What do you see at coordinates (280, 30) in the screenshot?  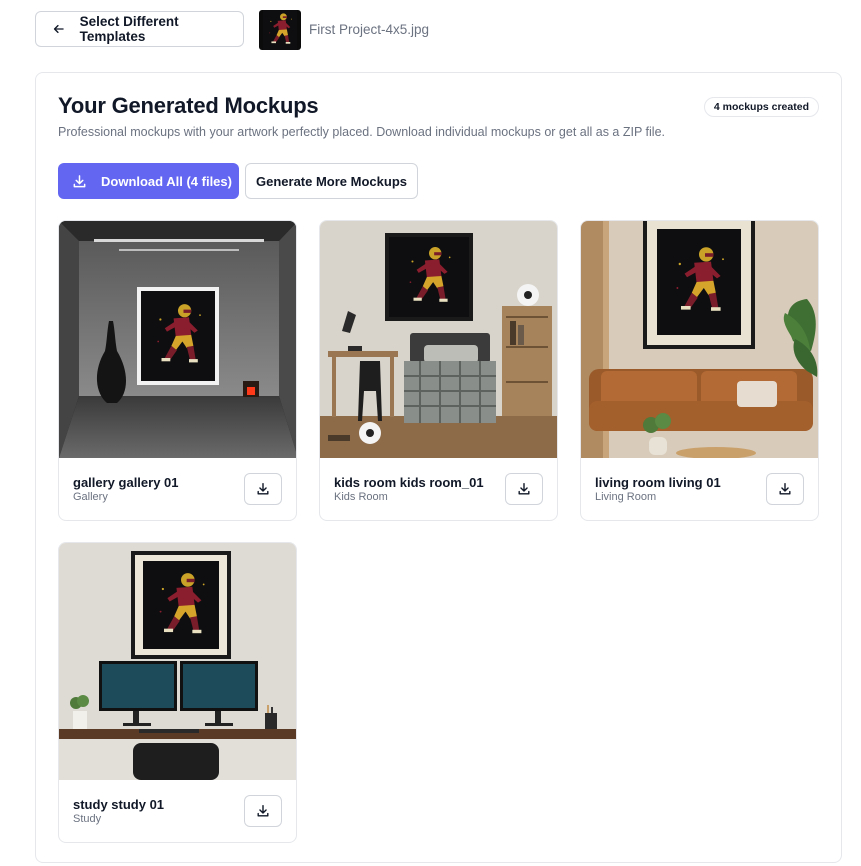 I see `artwork-thumbnail` at bounding box center [280, 30].